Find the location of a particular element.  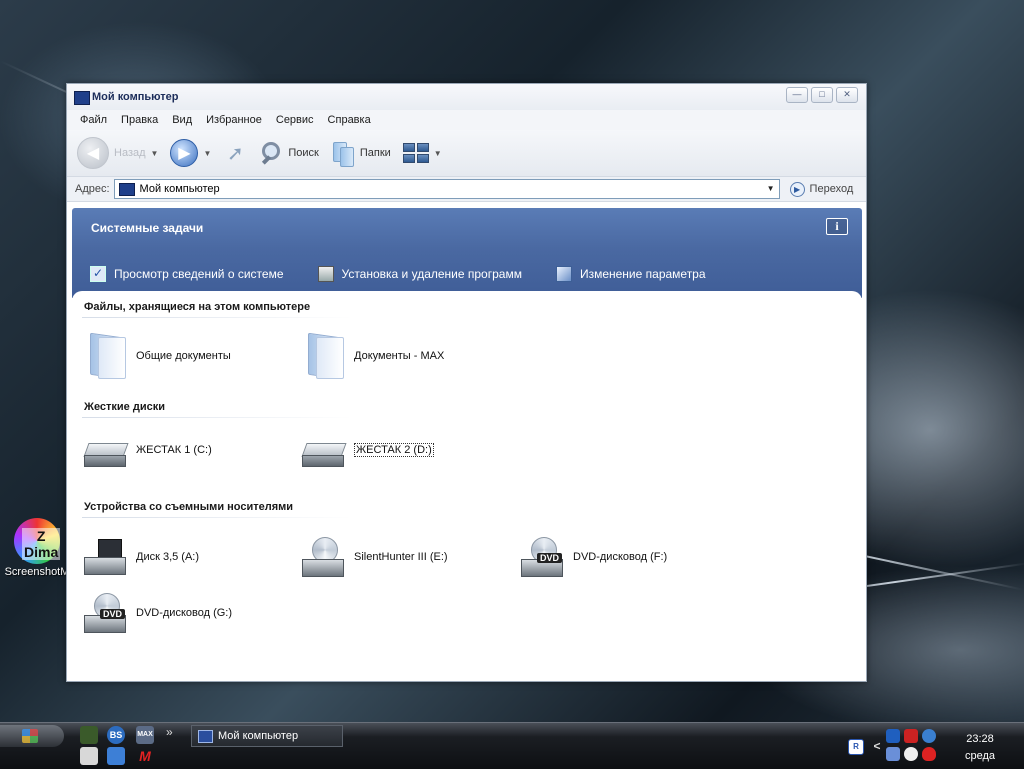

item-documents-max: Документы - MAX is located at coordinates (373, 356).